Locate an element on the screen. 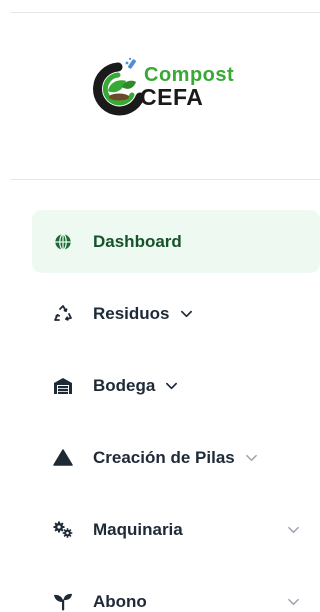 The image size is (320, 612). warehouse-icon is located at coordinates (63, 386).